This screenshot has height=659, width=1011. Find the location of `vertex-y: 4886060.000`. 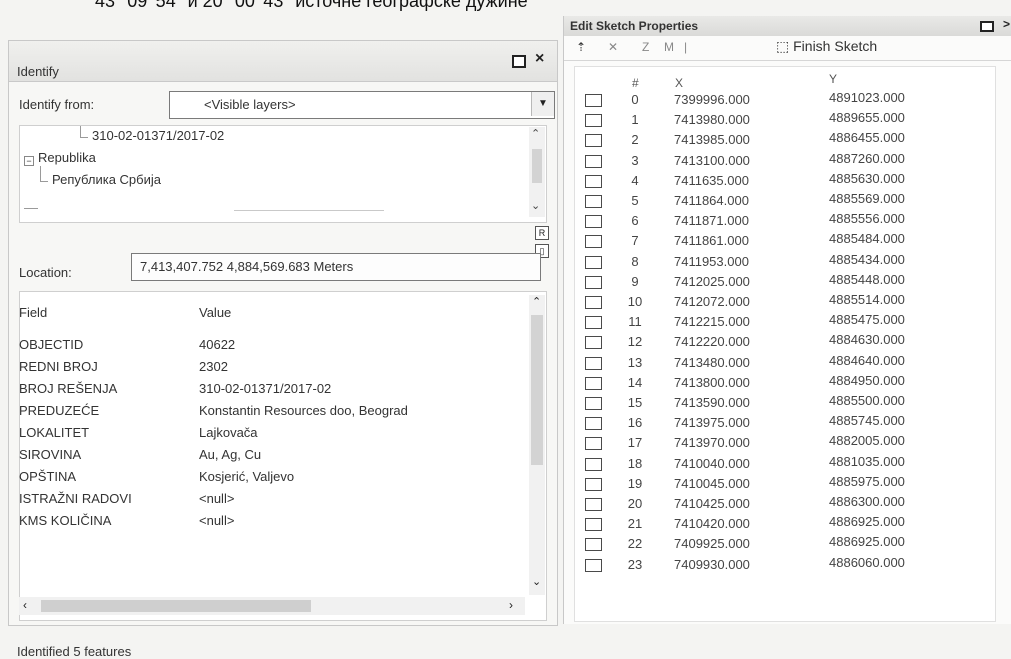

vertex-y: 4886060.000 is located at coordinates (867, 562).